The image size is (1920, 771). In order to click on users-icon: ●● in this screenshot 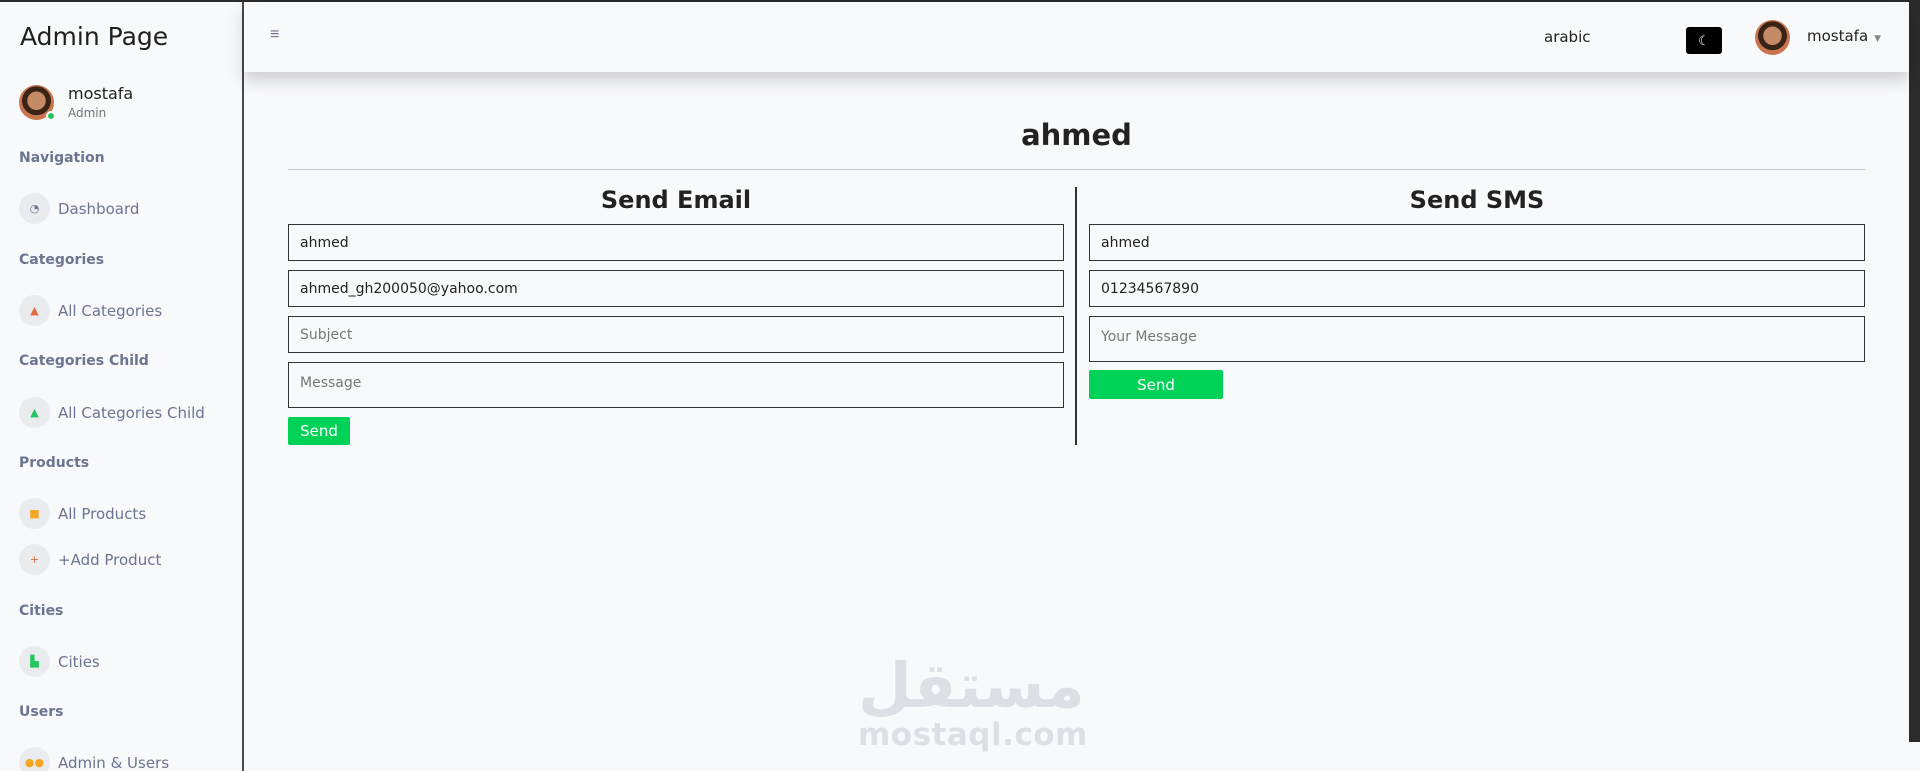, I will do `click(34, 759)`.